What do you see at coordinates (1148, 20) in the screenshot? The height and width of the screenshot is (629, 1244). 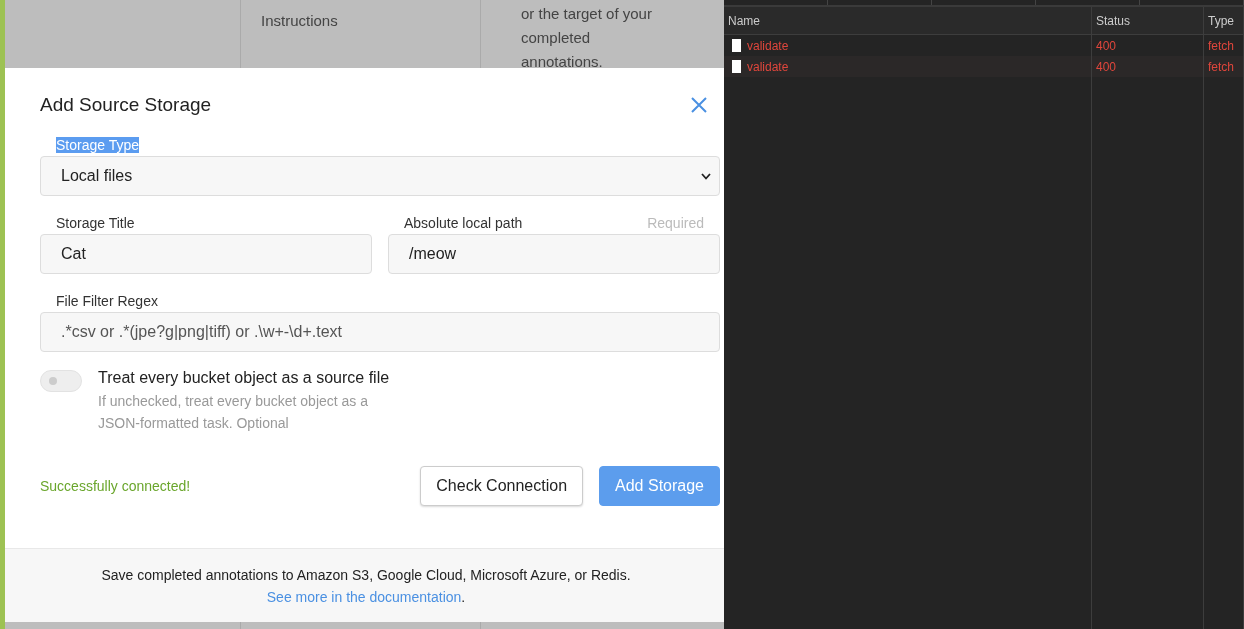 I see `column-header: Status` at bounding box center [1148, 20].